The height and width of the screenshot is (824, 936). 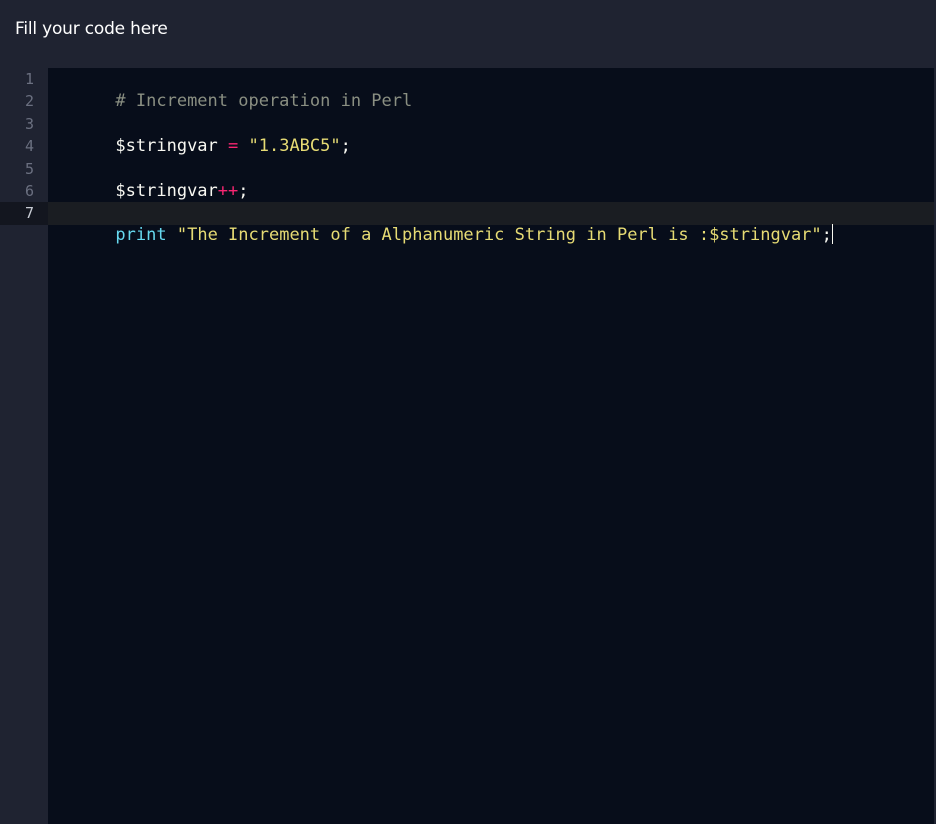 What do you see at coordinates (294, 146) in the screenshot?
I see `code-string: "1.3ABC5"` at bounding box center [294, 146].